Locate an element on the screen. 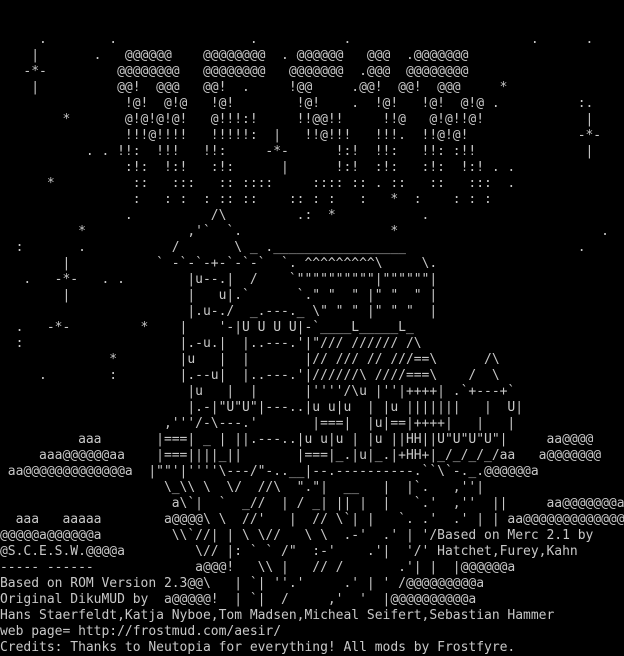  terminal-line: * :: ::: :: :::: :::: :: . :: :: ::: . is located at coordinates (258, 183).